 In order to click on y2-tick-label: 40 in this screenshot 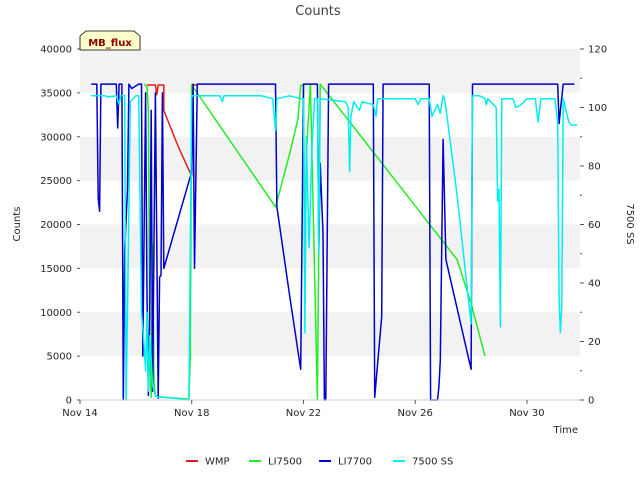, I will do `click(594, 284)`.